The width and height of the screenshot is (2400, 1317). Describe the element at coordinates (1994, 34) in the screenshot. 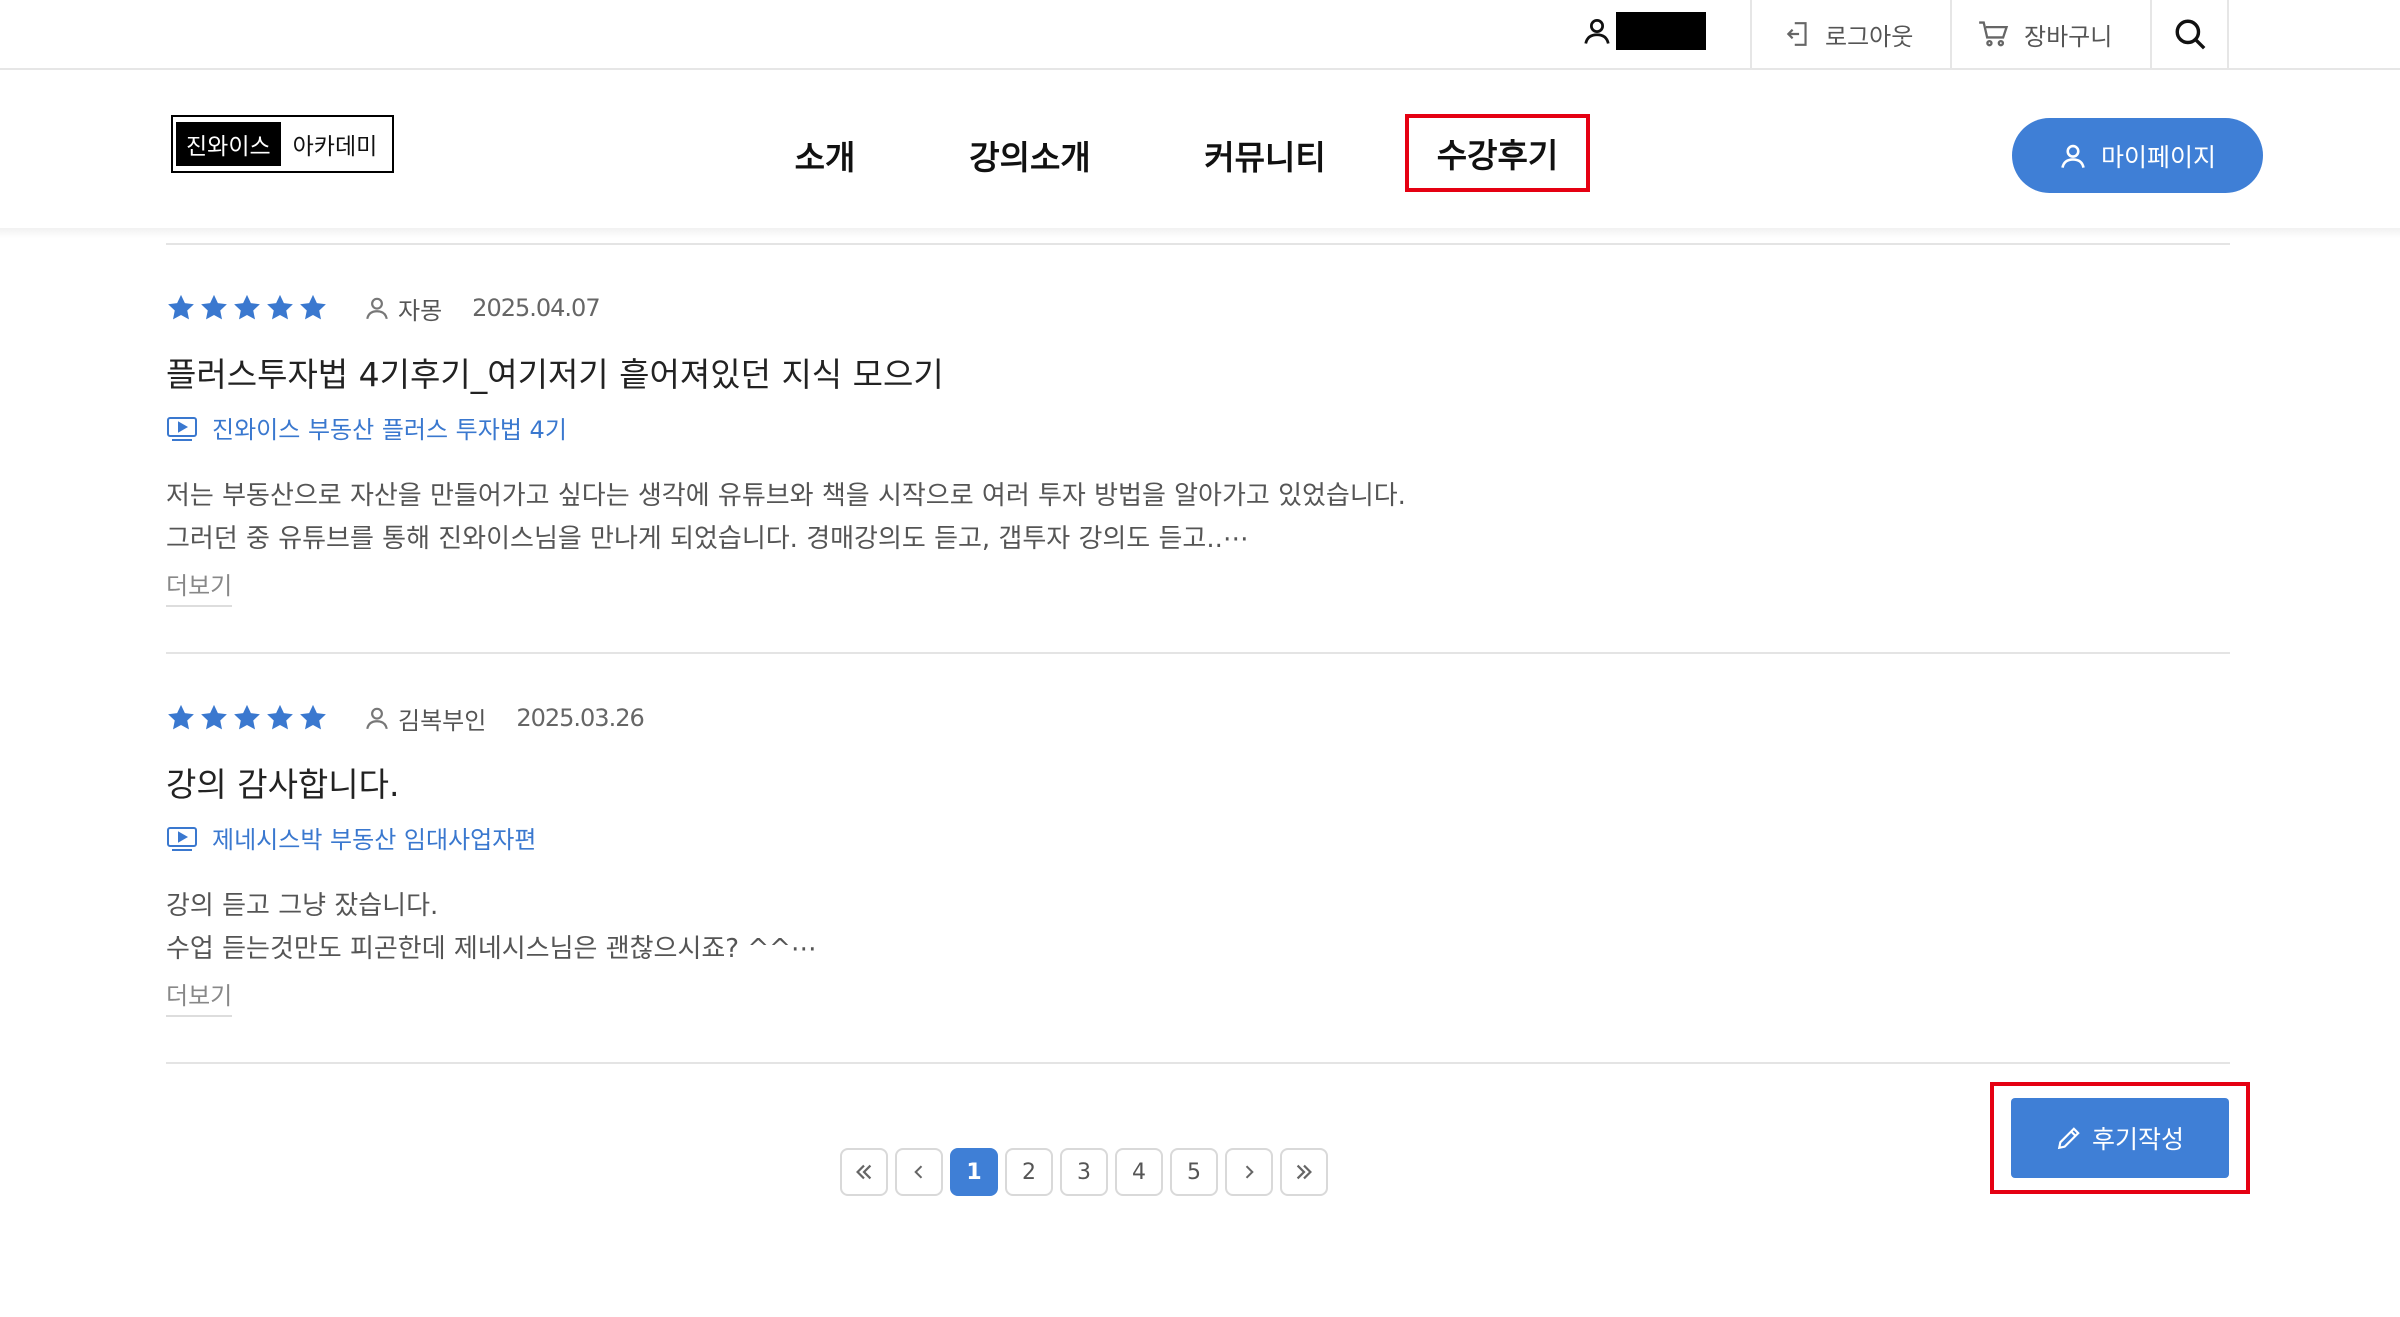

I see `cart-icon` at that location.